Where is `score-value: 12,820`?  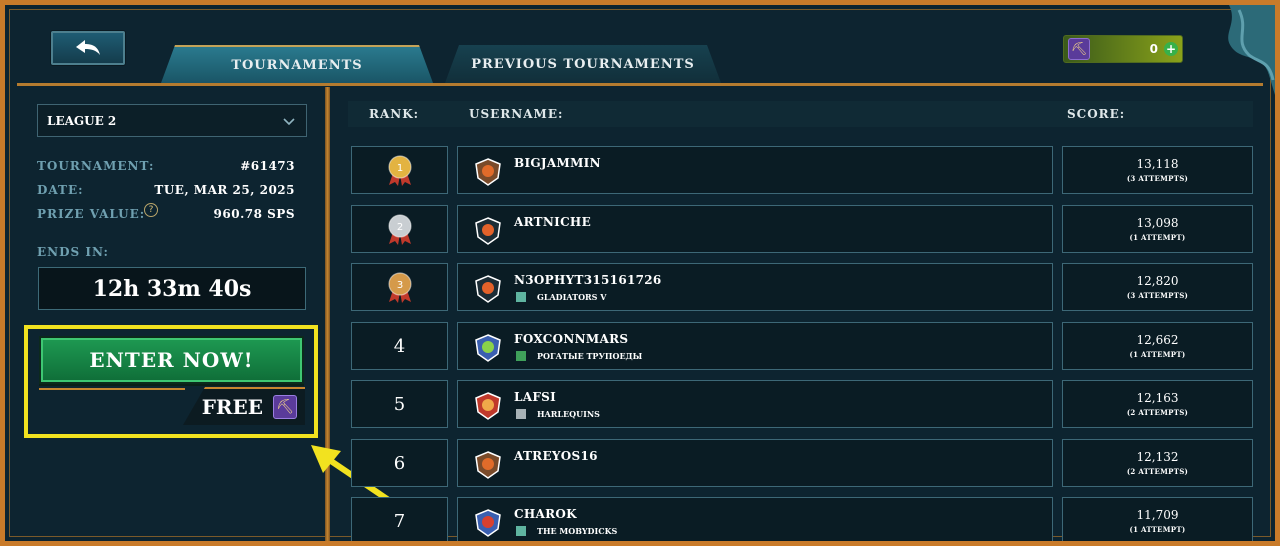 score-value: 12,820 is located at coordinates (1157, 281).